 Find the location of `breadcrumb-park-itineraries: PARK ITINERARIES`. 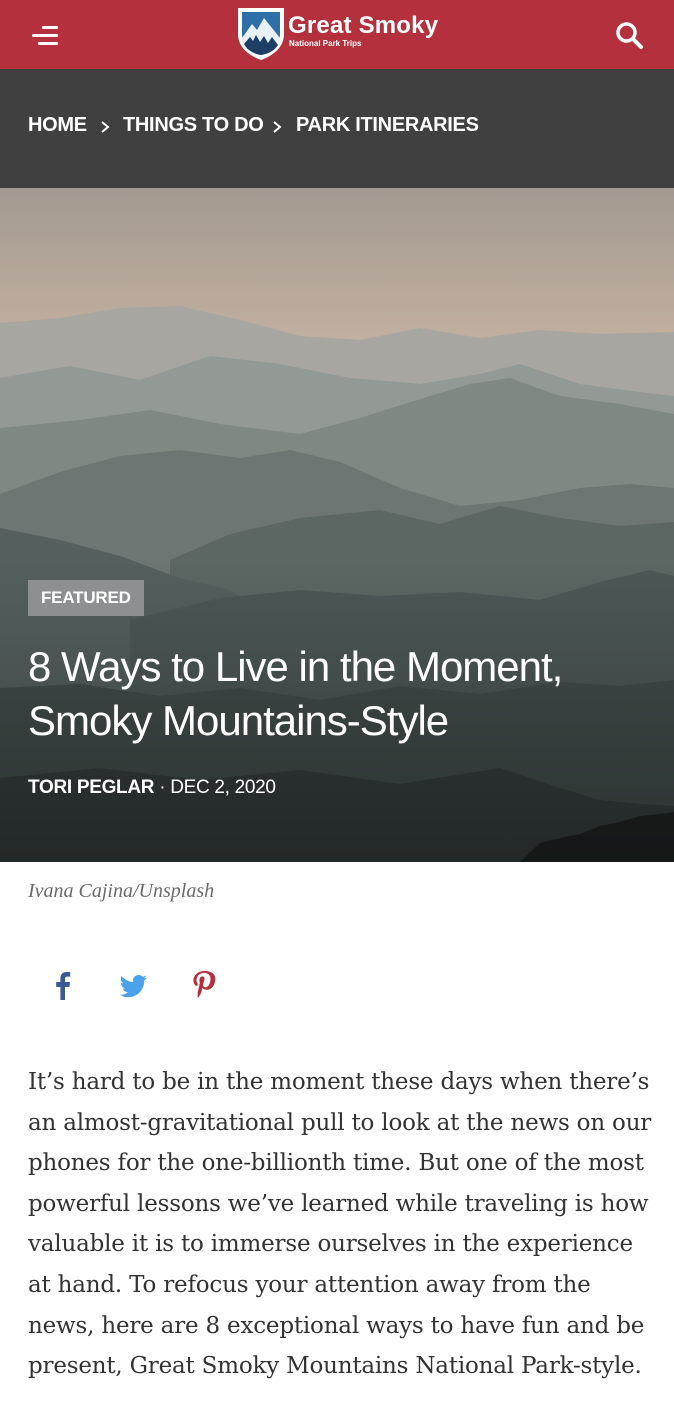

breadcrumb-park-itineraries: PARK ITINERARIES is located at coordinates (387, 125).